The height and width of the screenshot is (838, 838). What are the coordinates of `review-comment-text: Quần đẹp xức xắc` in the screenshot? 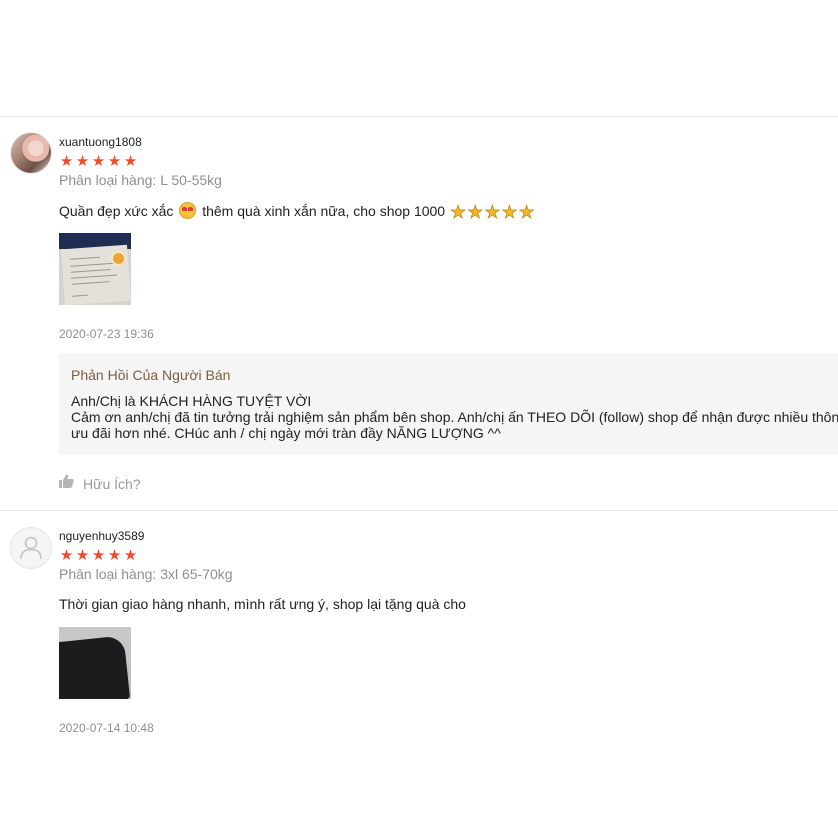 It's located at (116, 211).